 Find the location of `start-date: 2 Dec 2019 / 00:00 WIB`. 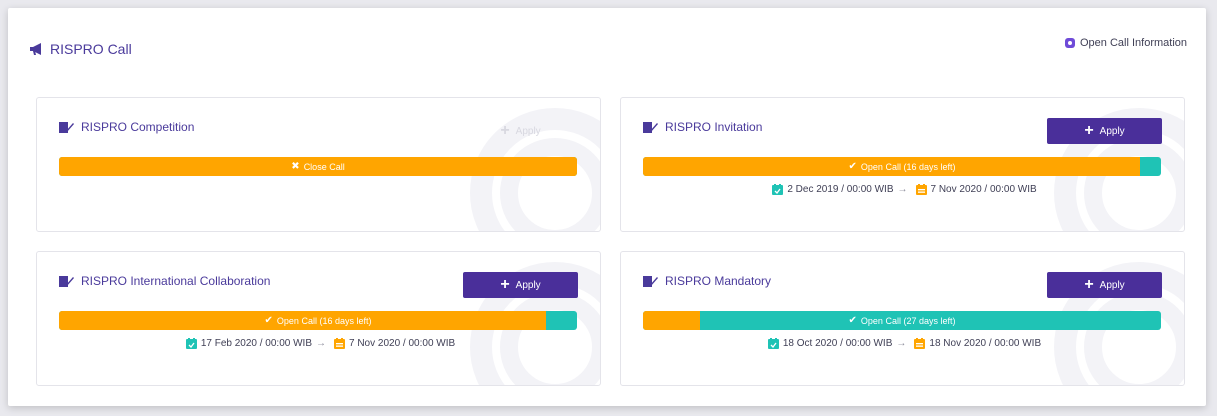

start-date: 2 Dec 2019 / 00:00 WIB is located at coordinates (840, 189).